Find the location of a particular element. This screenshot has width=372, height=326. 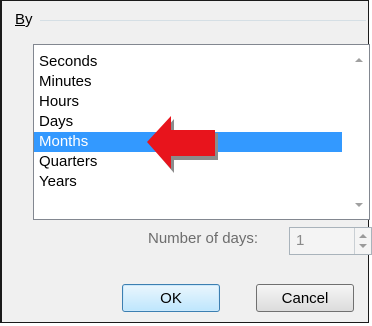

spin-up-arrow-icon is located at coordinates (363, 236).